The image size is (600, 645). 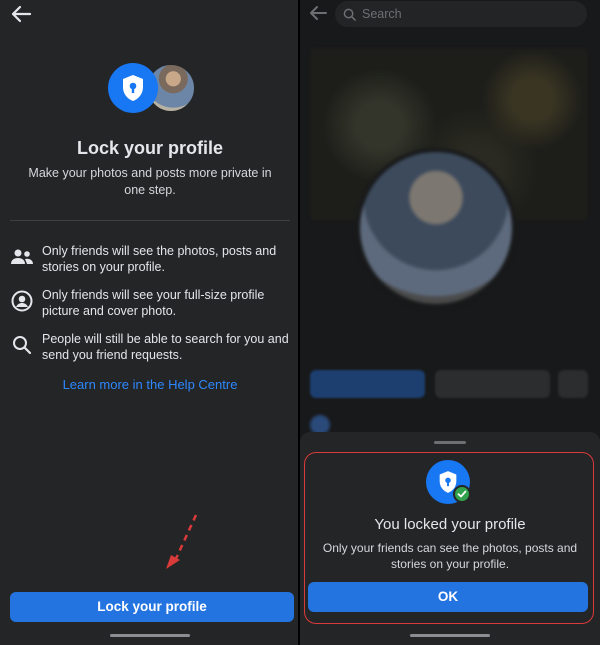 What do you see at coordinates (150, 148) in the screenshot?
I see `page-title: Lock your profile` at bounding box center [150, 148].